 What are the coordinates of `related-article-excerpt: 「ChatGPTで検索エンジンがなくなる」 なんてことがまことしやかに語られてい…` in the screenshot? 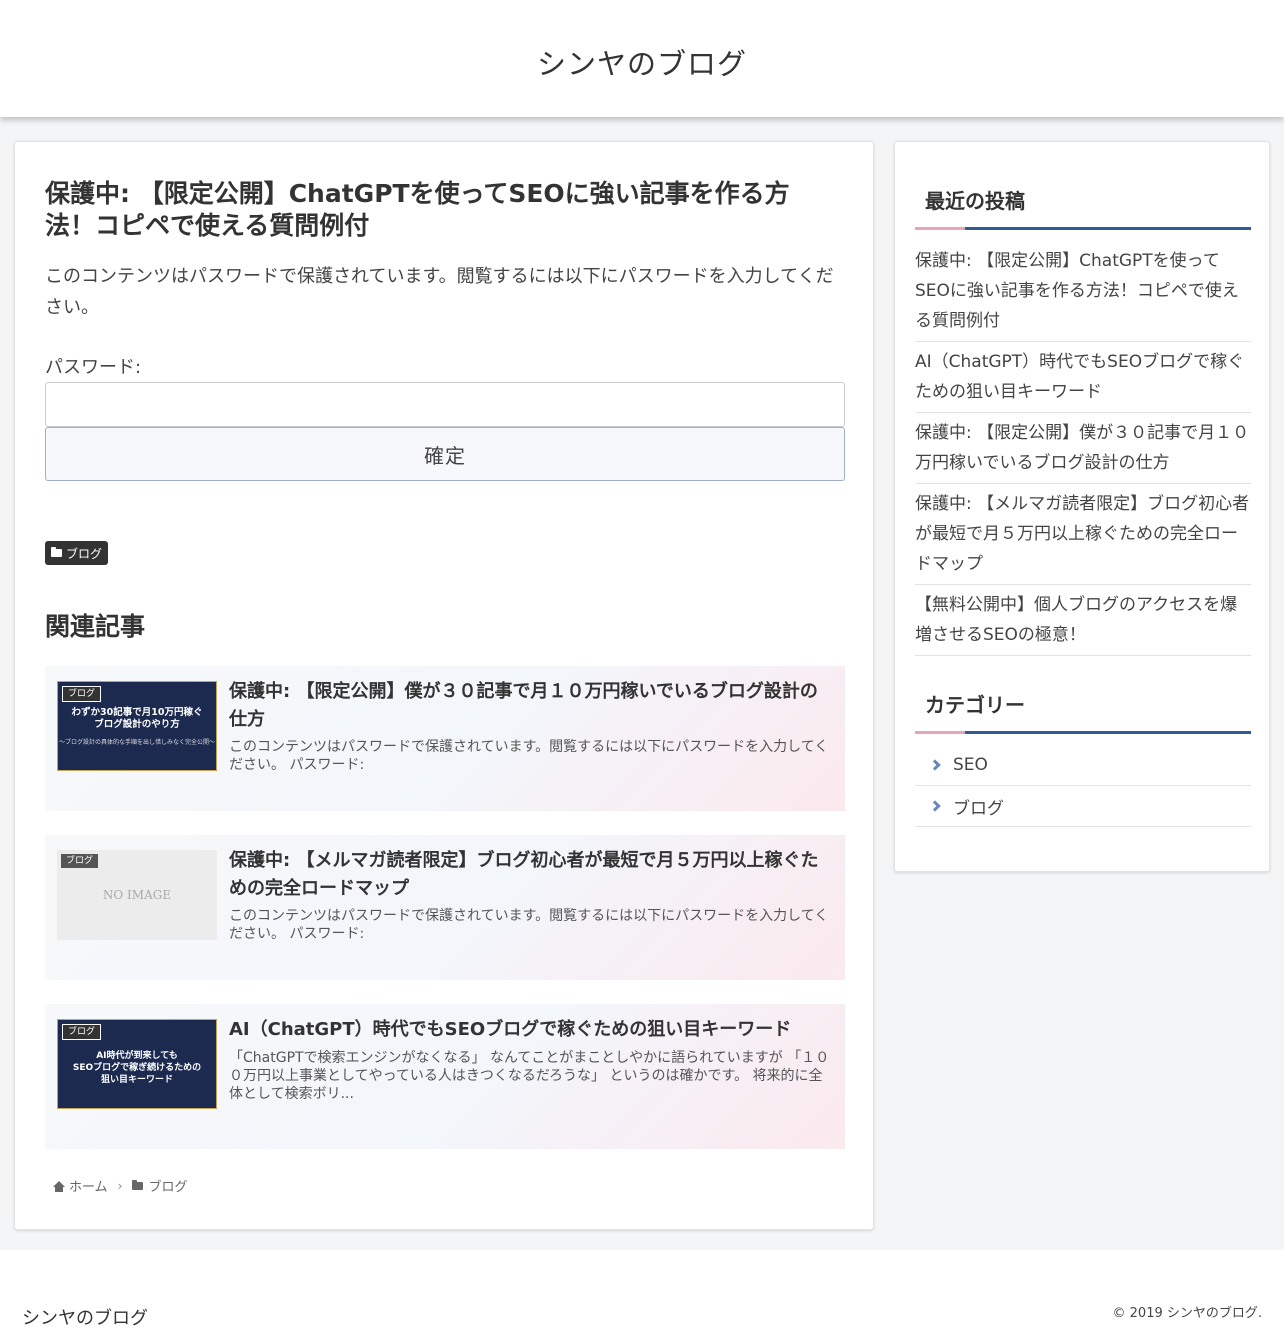 It's located at (529, 1076).